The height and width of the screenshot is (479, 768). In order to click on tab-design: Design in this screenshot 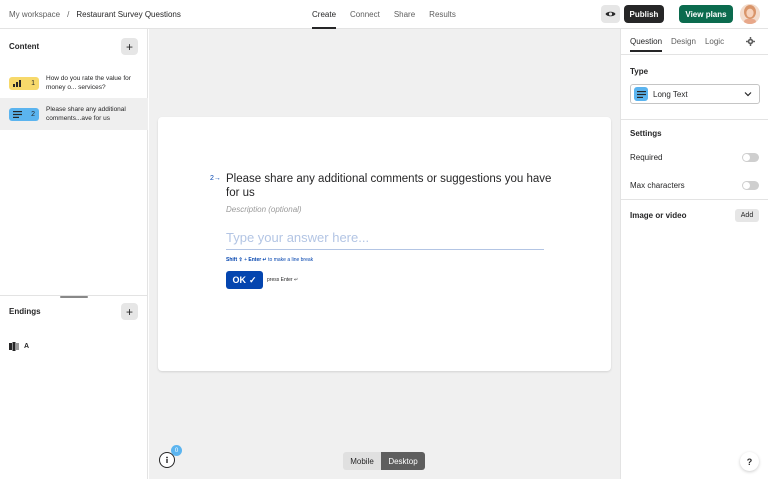, I will do `click(683, 41)`.